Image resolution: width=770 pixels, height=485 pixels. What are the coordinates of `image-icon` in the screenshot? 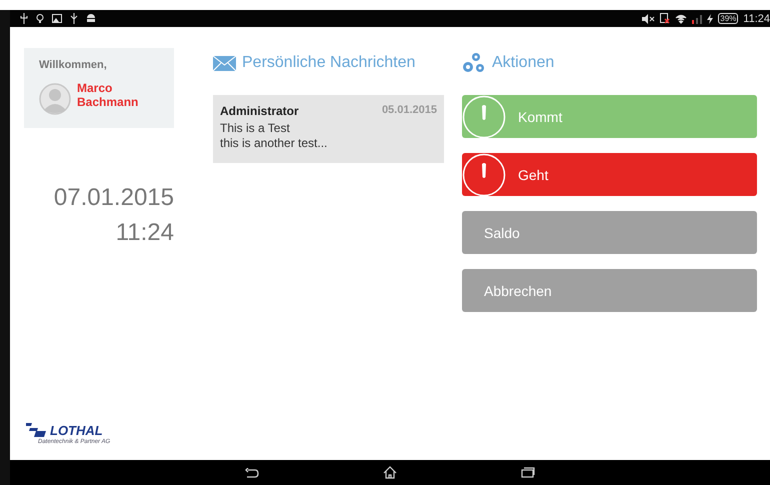 It's located at (57, 18).